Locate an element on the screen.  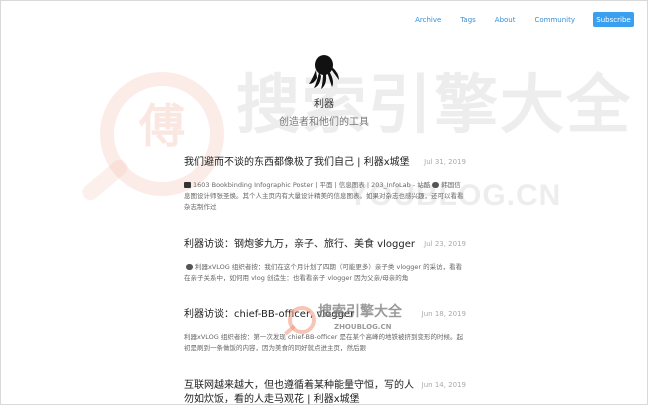
clapper-icon is located at coordinates (187, 185).